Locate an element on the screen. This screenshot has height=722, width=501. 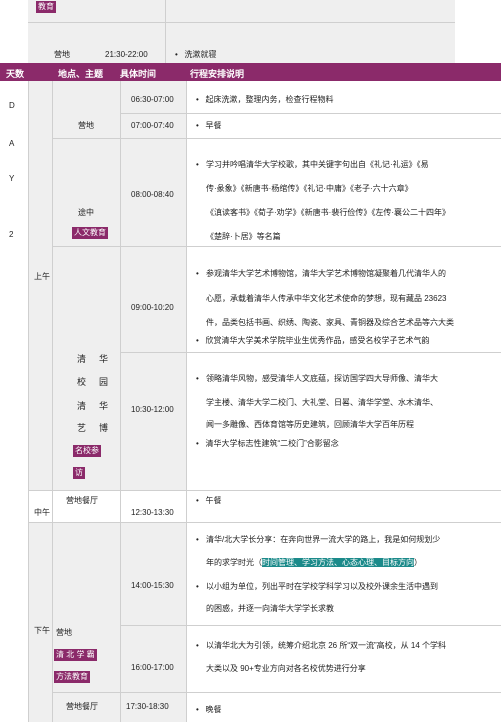
top-time: 21:30-22:00 is located at coordinates (126, 54).